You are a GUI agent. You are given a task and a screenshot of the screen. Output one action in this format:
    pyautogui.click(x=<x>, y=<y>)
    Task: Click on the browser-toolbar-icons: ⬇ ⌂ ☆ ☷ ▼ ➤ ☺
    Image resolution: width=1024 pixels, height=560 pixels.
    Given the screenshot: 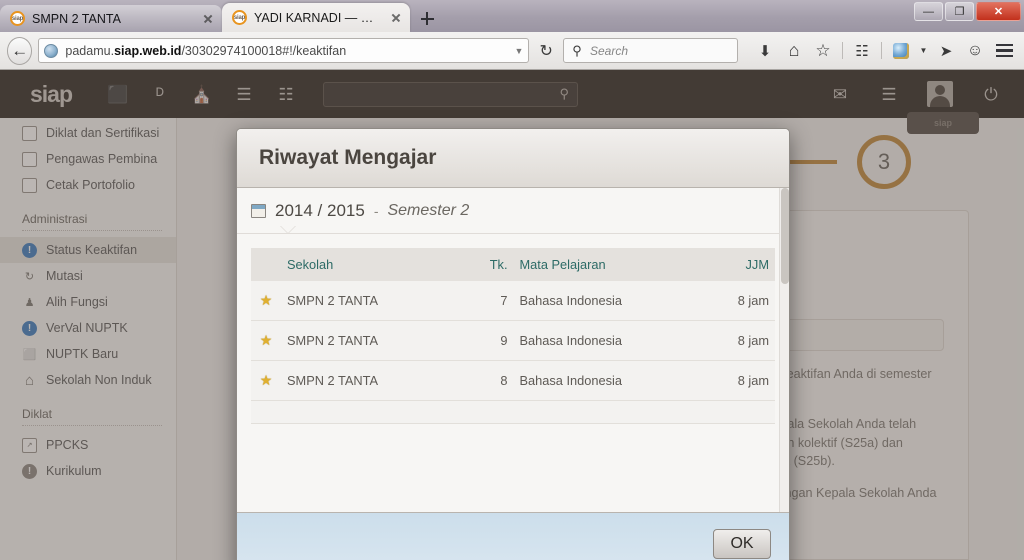 What is the action you would take?
    pyautogui.click(x=884, y=51)
    